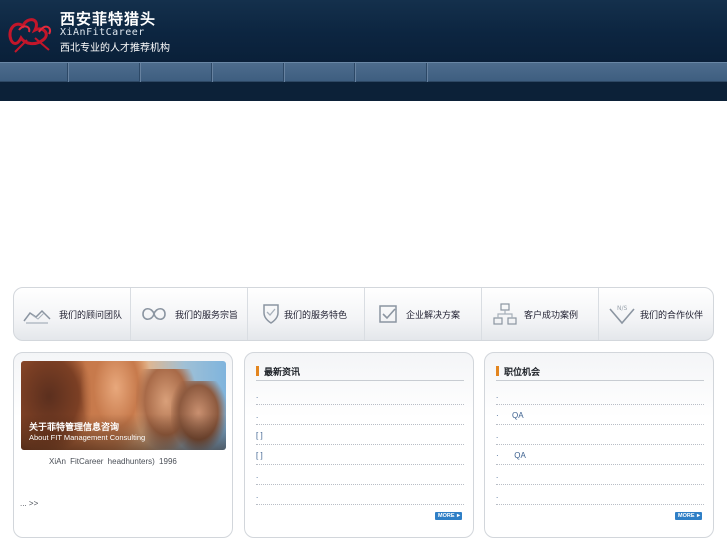 The width and height of the screenshot is (727, 545). I want to click on feature-label: 我们的合作伙伴, so click(672, 316).